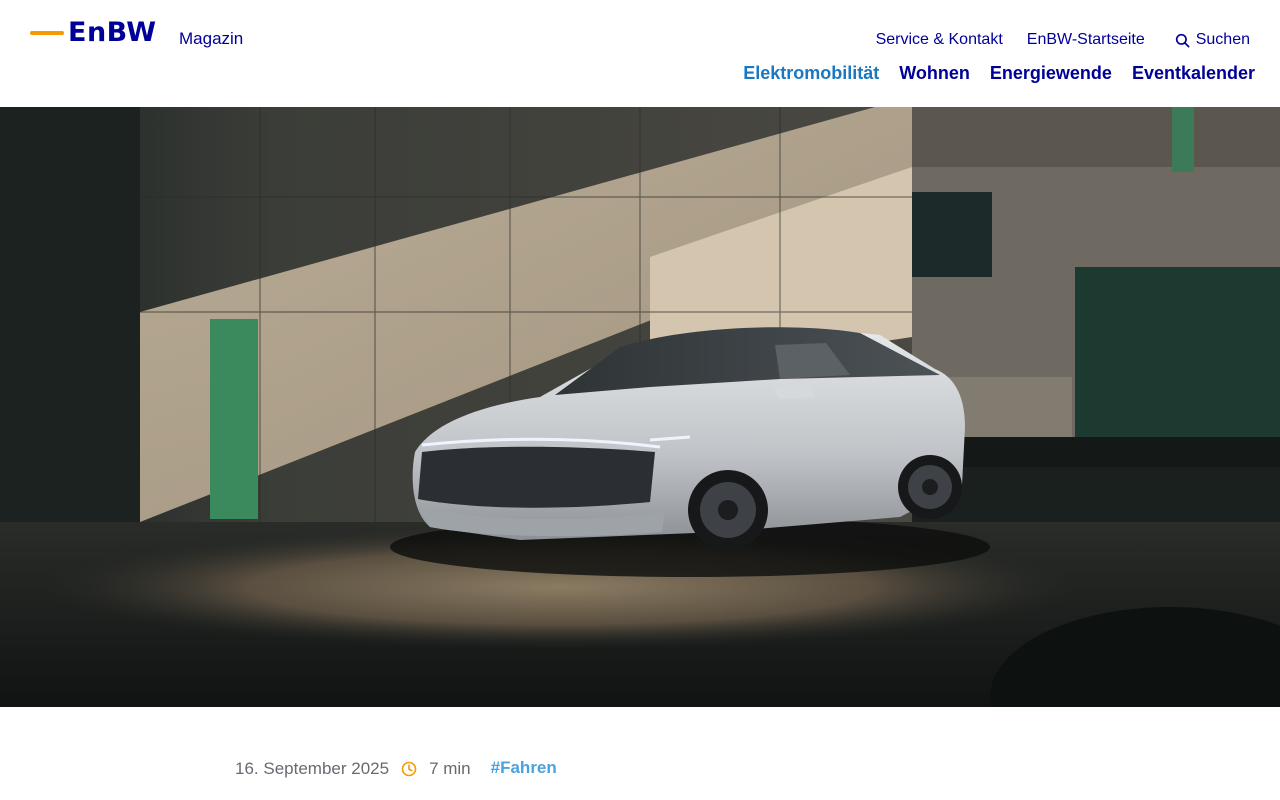 The image size is (1280, 800). What do you see at coordinates (934, 73) in the screenshot?
I see `nav-wohnen: Wohnen` at bounding box center [934, 73].